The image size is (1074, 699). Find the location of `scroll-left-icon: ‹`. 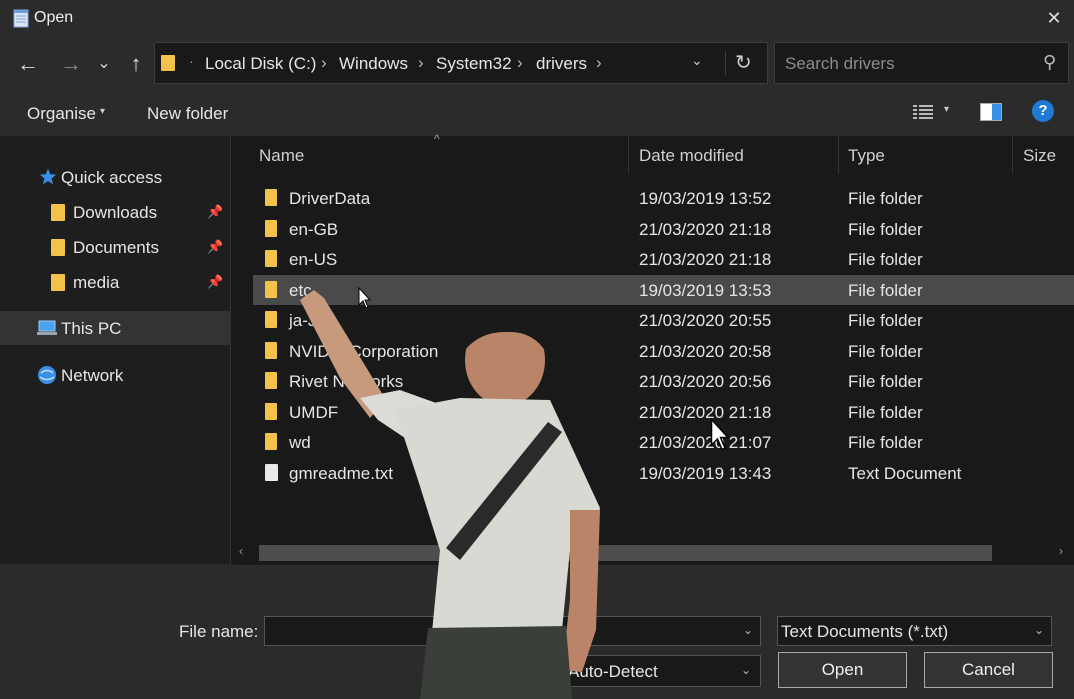

scroll-left-icon: ‹ is located at coordinates (241, 551).